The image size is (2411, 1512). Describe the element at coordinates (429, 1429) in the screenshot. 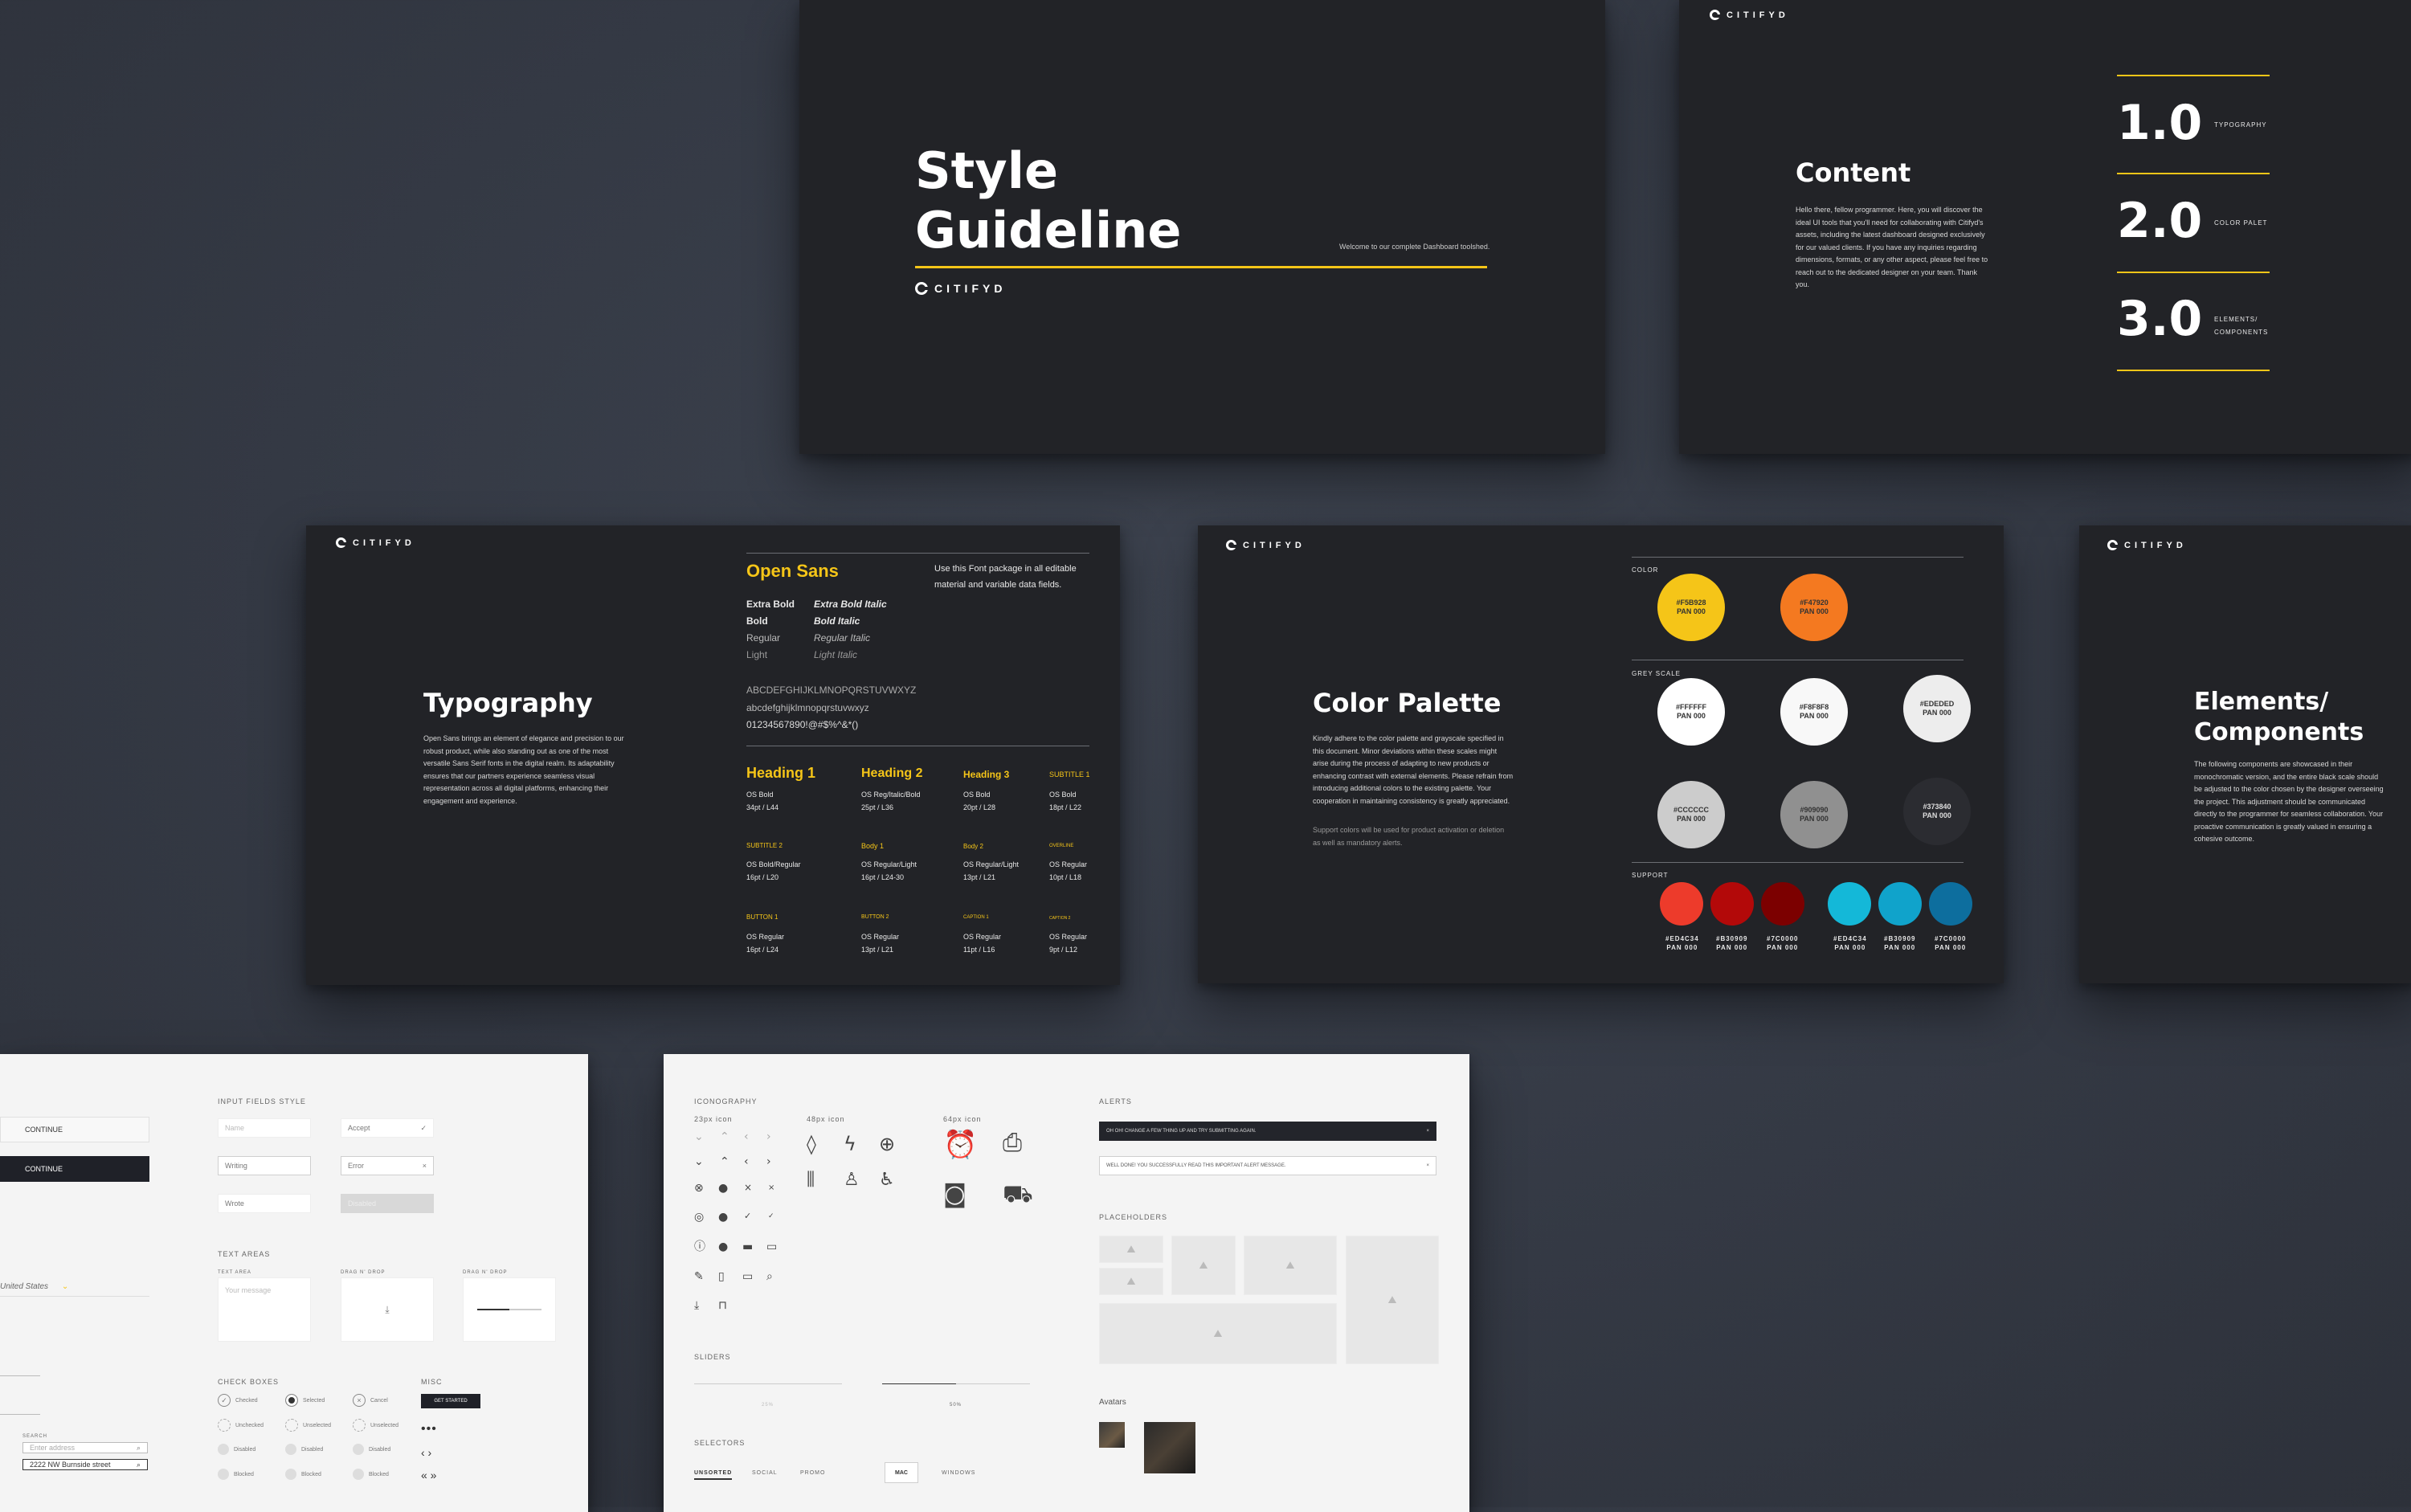

I see `more-icon: •••` at that location.